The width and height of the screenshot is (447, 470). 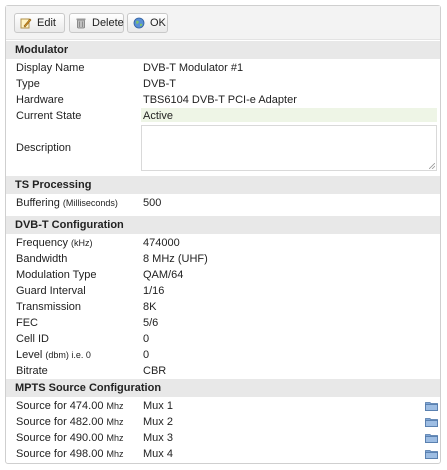 What do you see at coordinates (54, 243) in the screenshot?
I see `frequency-label: Frequency (kHz)` at bounding box center [54, 243].